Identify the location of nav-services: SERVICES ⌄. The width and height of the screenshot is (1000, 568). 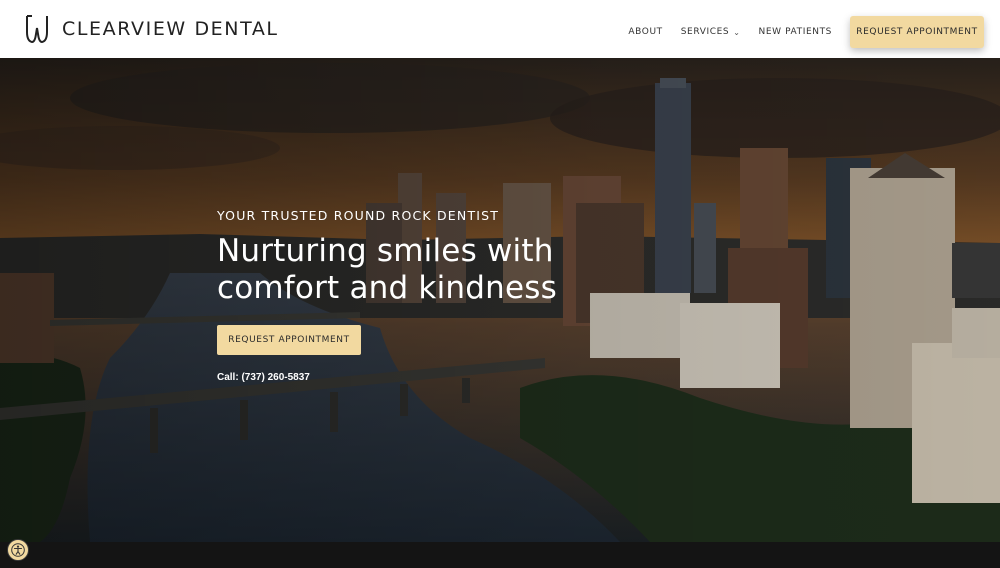
(711, 32).